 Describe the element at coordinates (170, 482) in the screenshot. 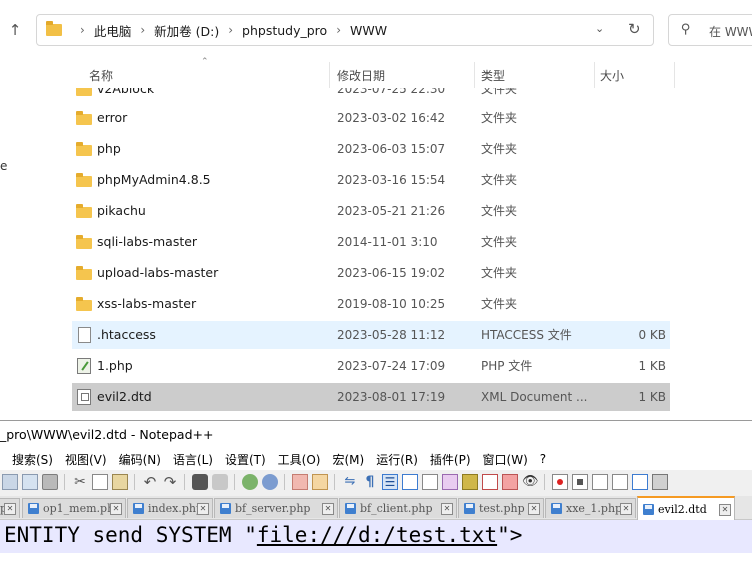

I see `redo-icon: ↷` at that location.